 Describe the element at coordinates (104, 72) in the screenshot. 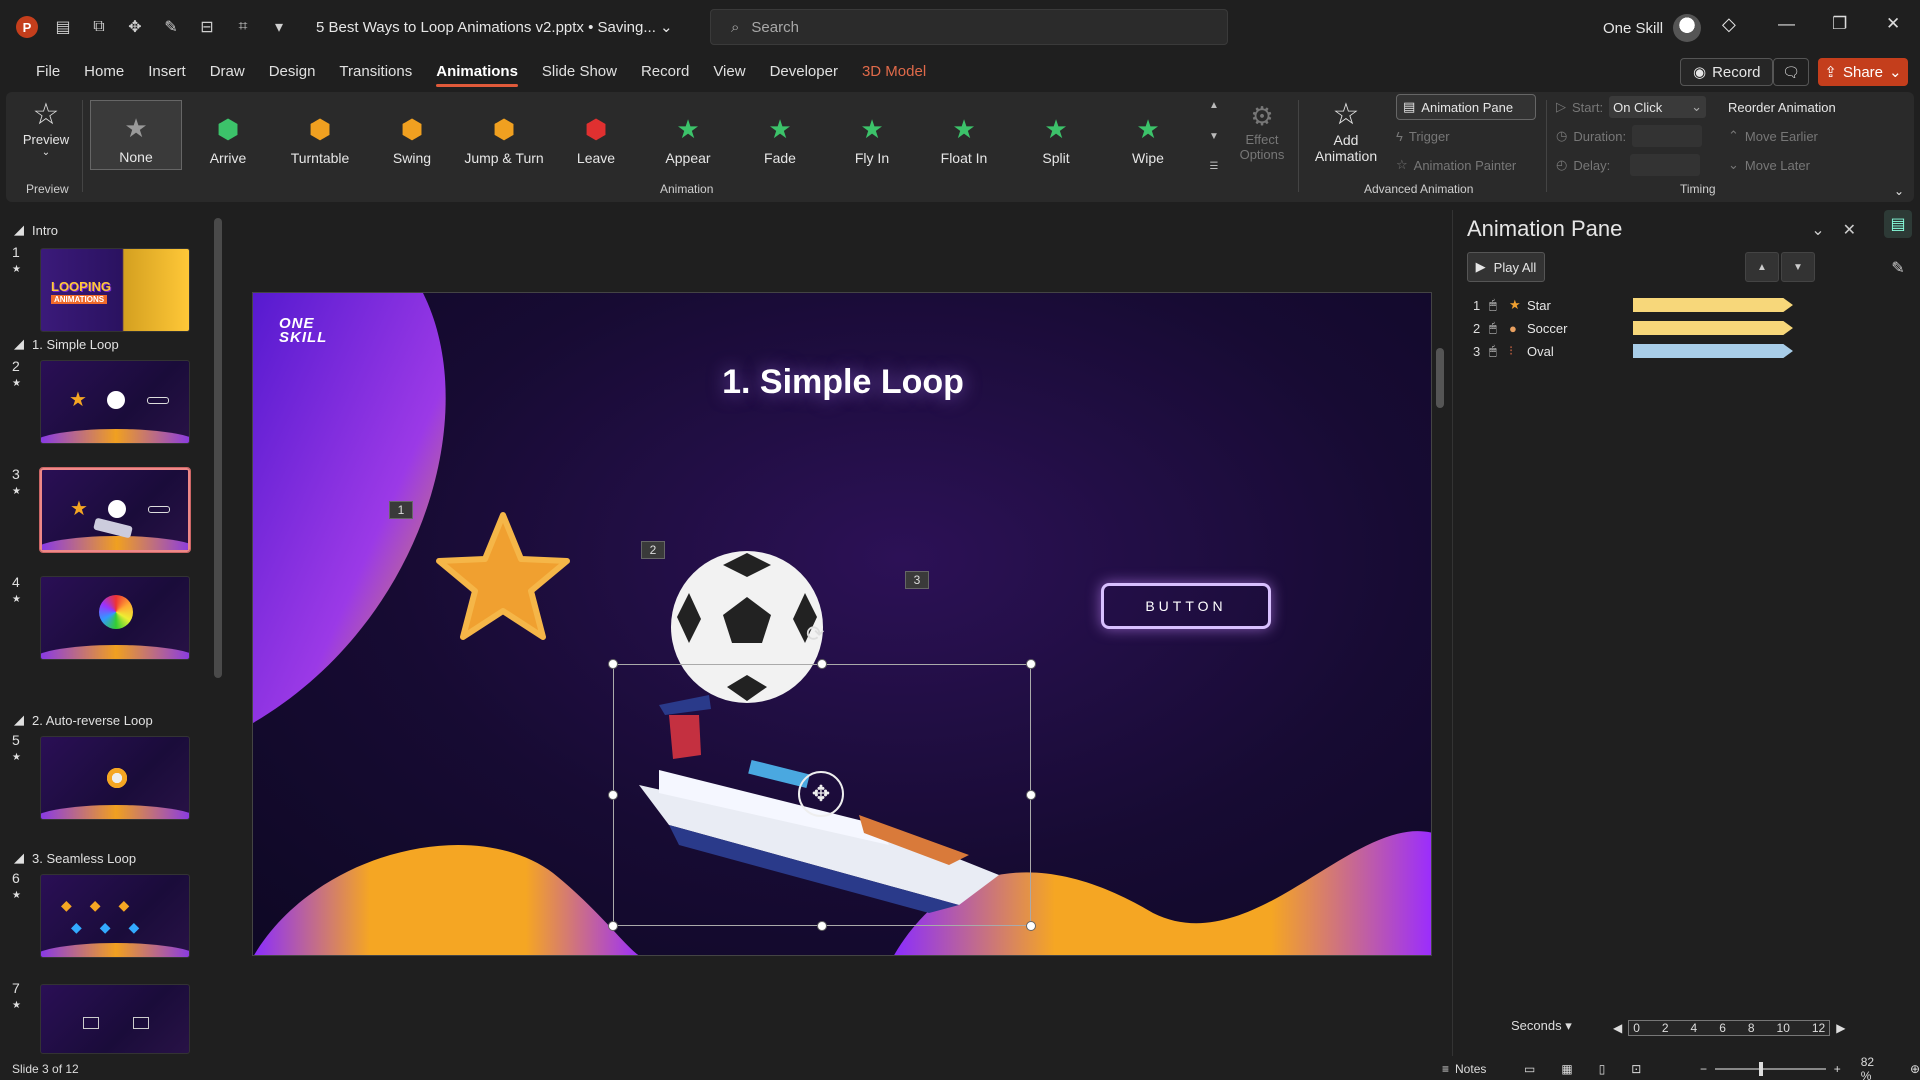

I see `tab-home: Home` at that location.